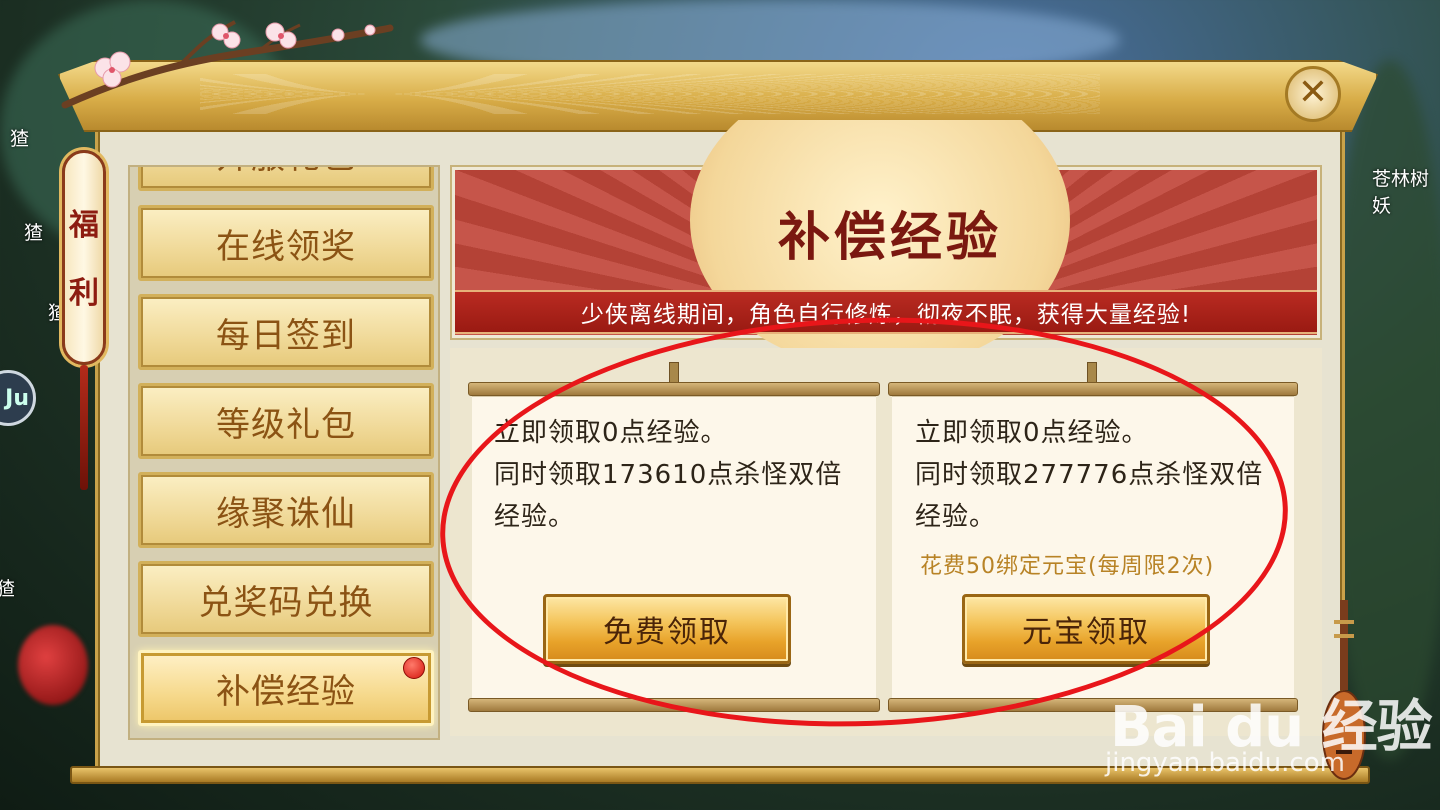 The width and height of the screenshot is (1440, 810). What do you see at coordinates (286, 691) in the screenshot?
I see `sidebar-item-label: 补偿经验` at bounding box center [286, 691].